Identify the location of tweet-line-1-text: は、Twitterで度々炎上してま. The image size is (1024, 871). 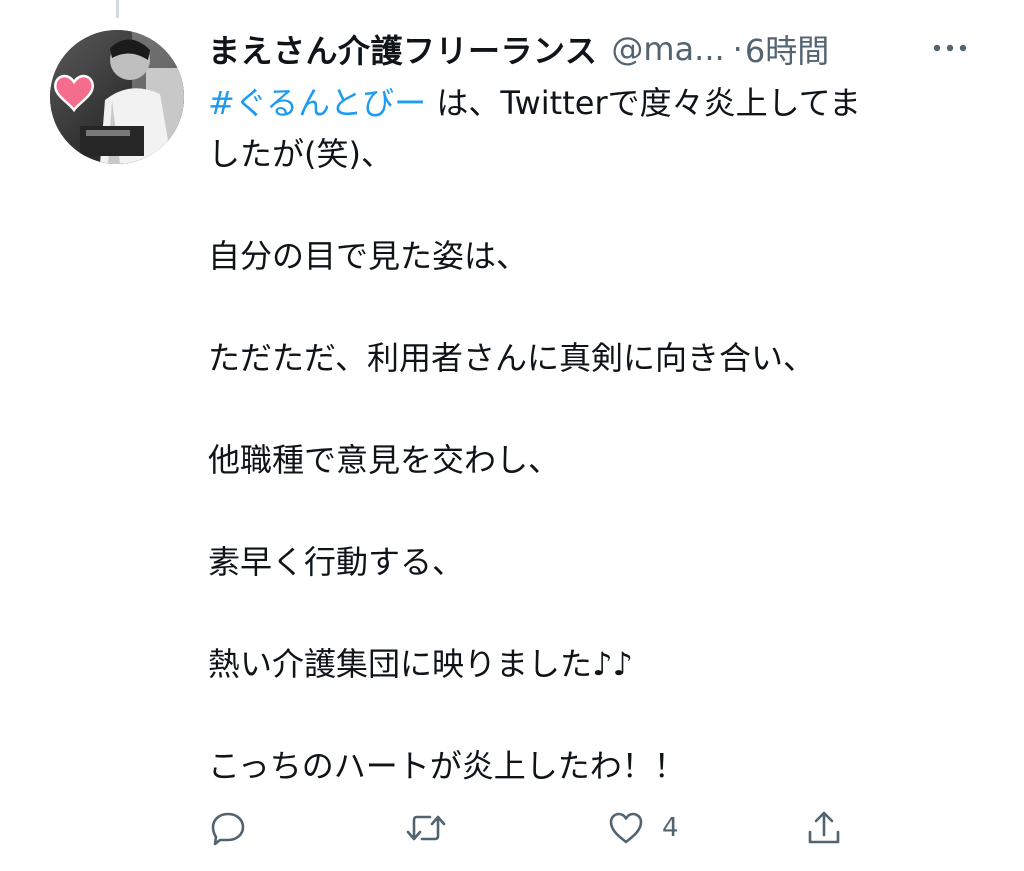
(644, 103).